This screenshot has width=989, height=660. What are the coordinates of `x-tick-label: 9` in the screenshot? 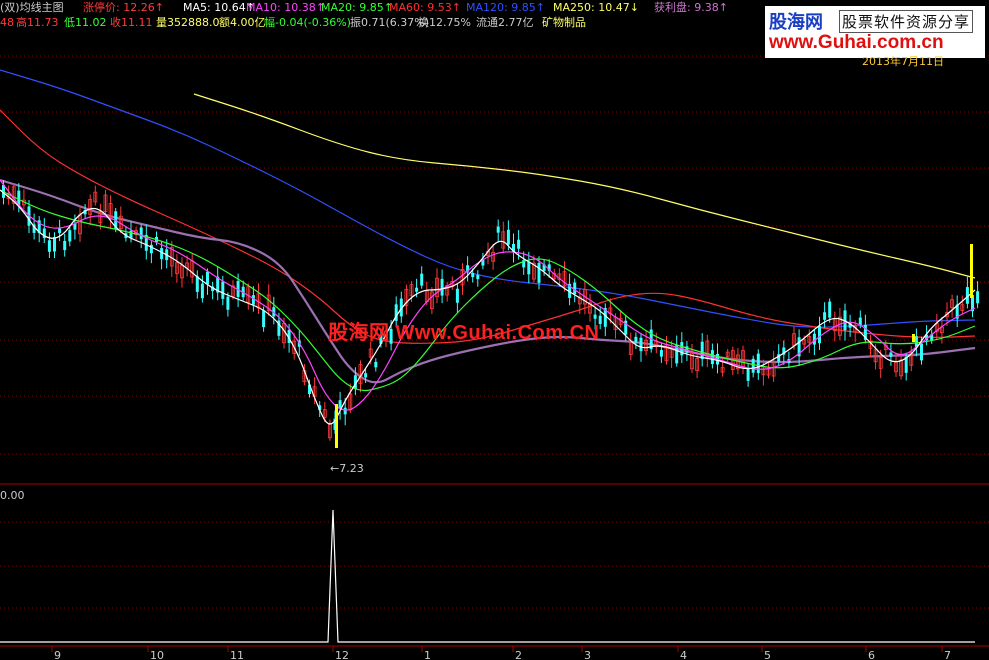 It's located at (57, 654).